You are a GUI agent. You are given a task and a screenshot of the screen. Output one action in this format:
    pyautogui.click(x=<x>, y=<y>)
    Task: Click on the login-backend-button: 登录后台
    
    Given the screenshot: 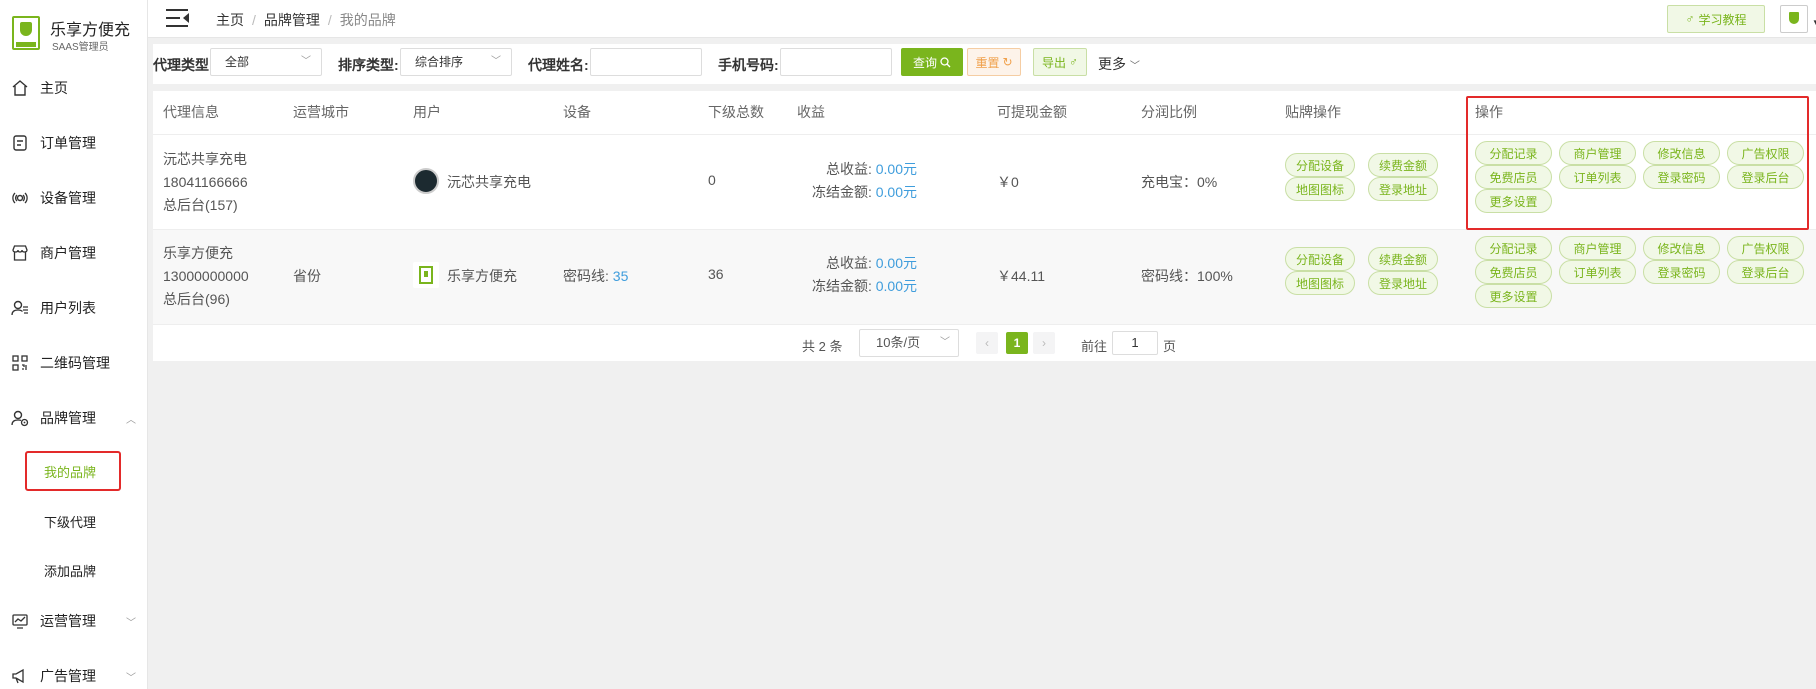 What is the action you would take?
    pyautogui.click(x=1765, y=272)
    